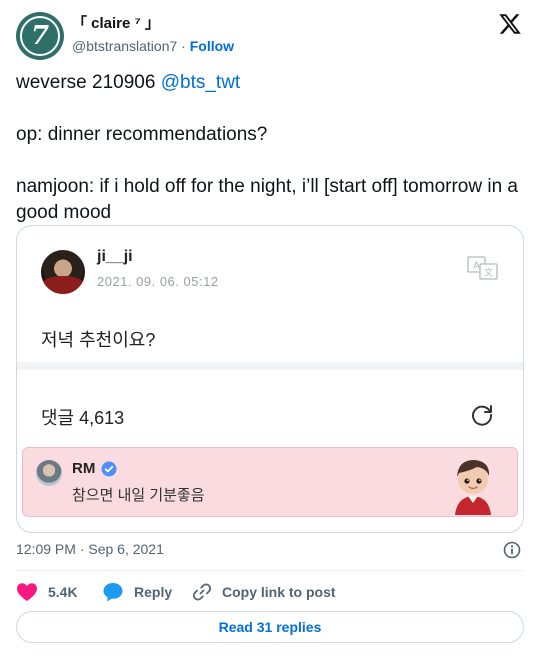 The image size is (540, 658). Describe the element at coordinates (212, 46) in the screenshot. I see `follow-button: Follow` at that location.